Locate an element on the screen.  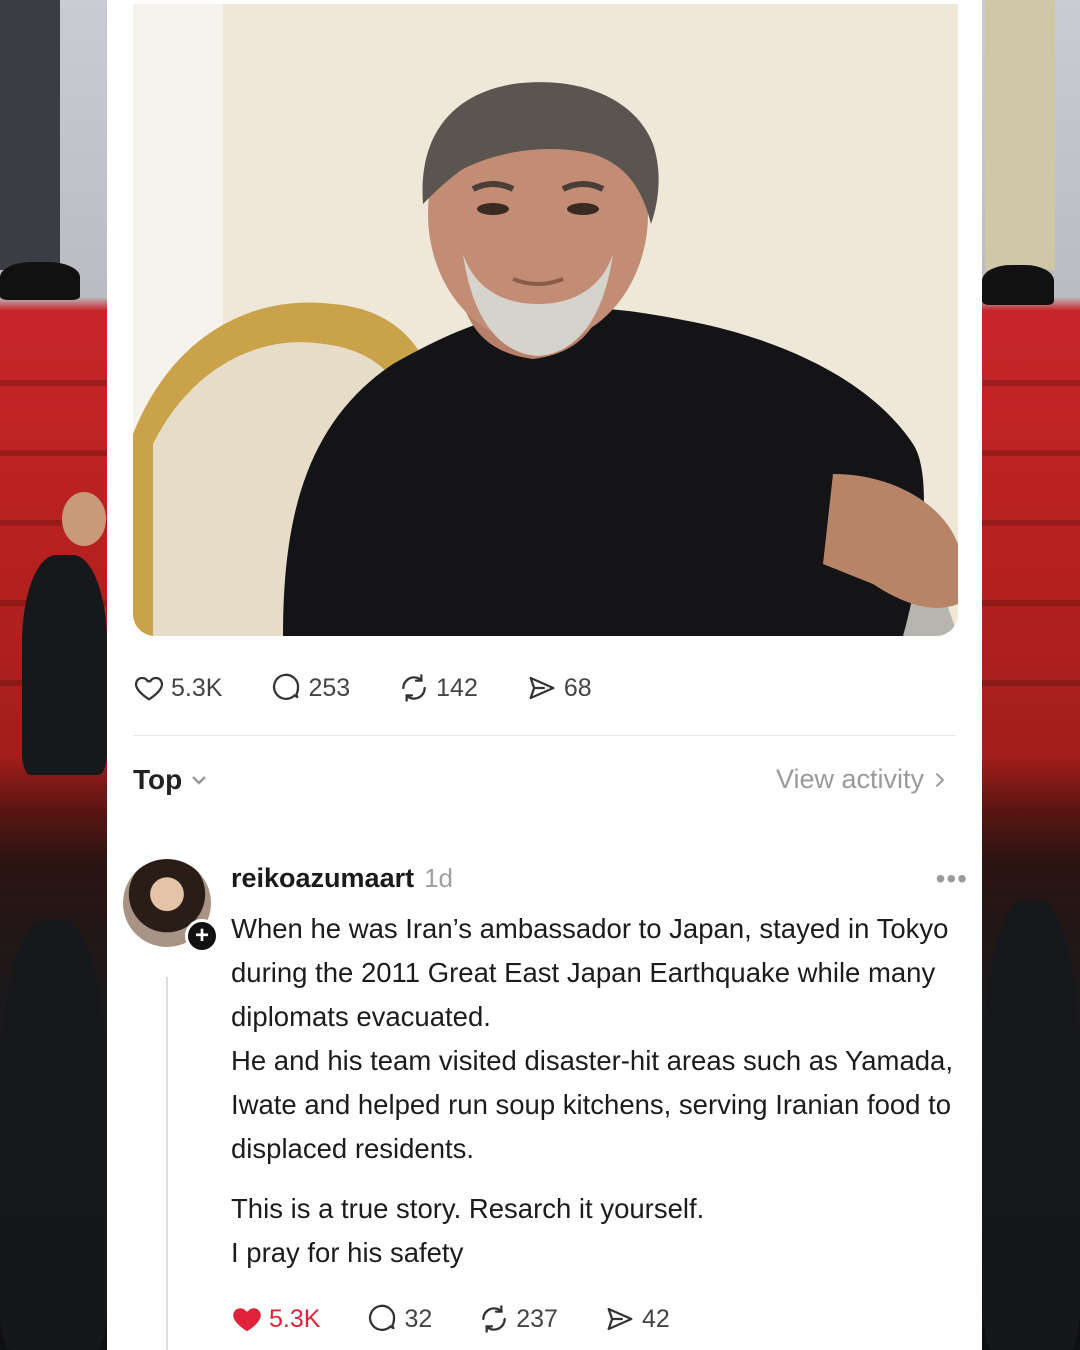
comment-timestamp: 1d is located at coordinates (439, 878).